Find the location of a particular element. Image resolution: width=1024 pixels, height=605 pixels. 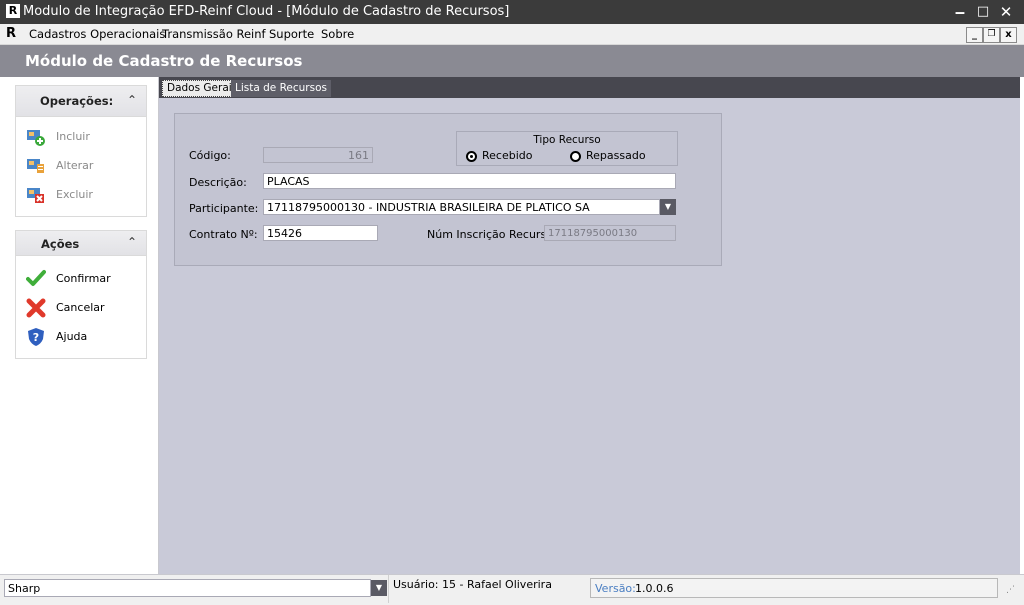

mdi-close-button: x is located at coordinates (1008, 35).